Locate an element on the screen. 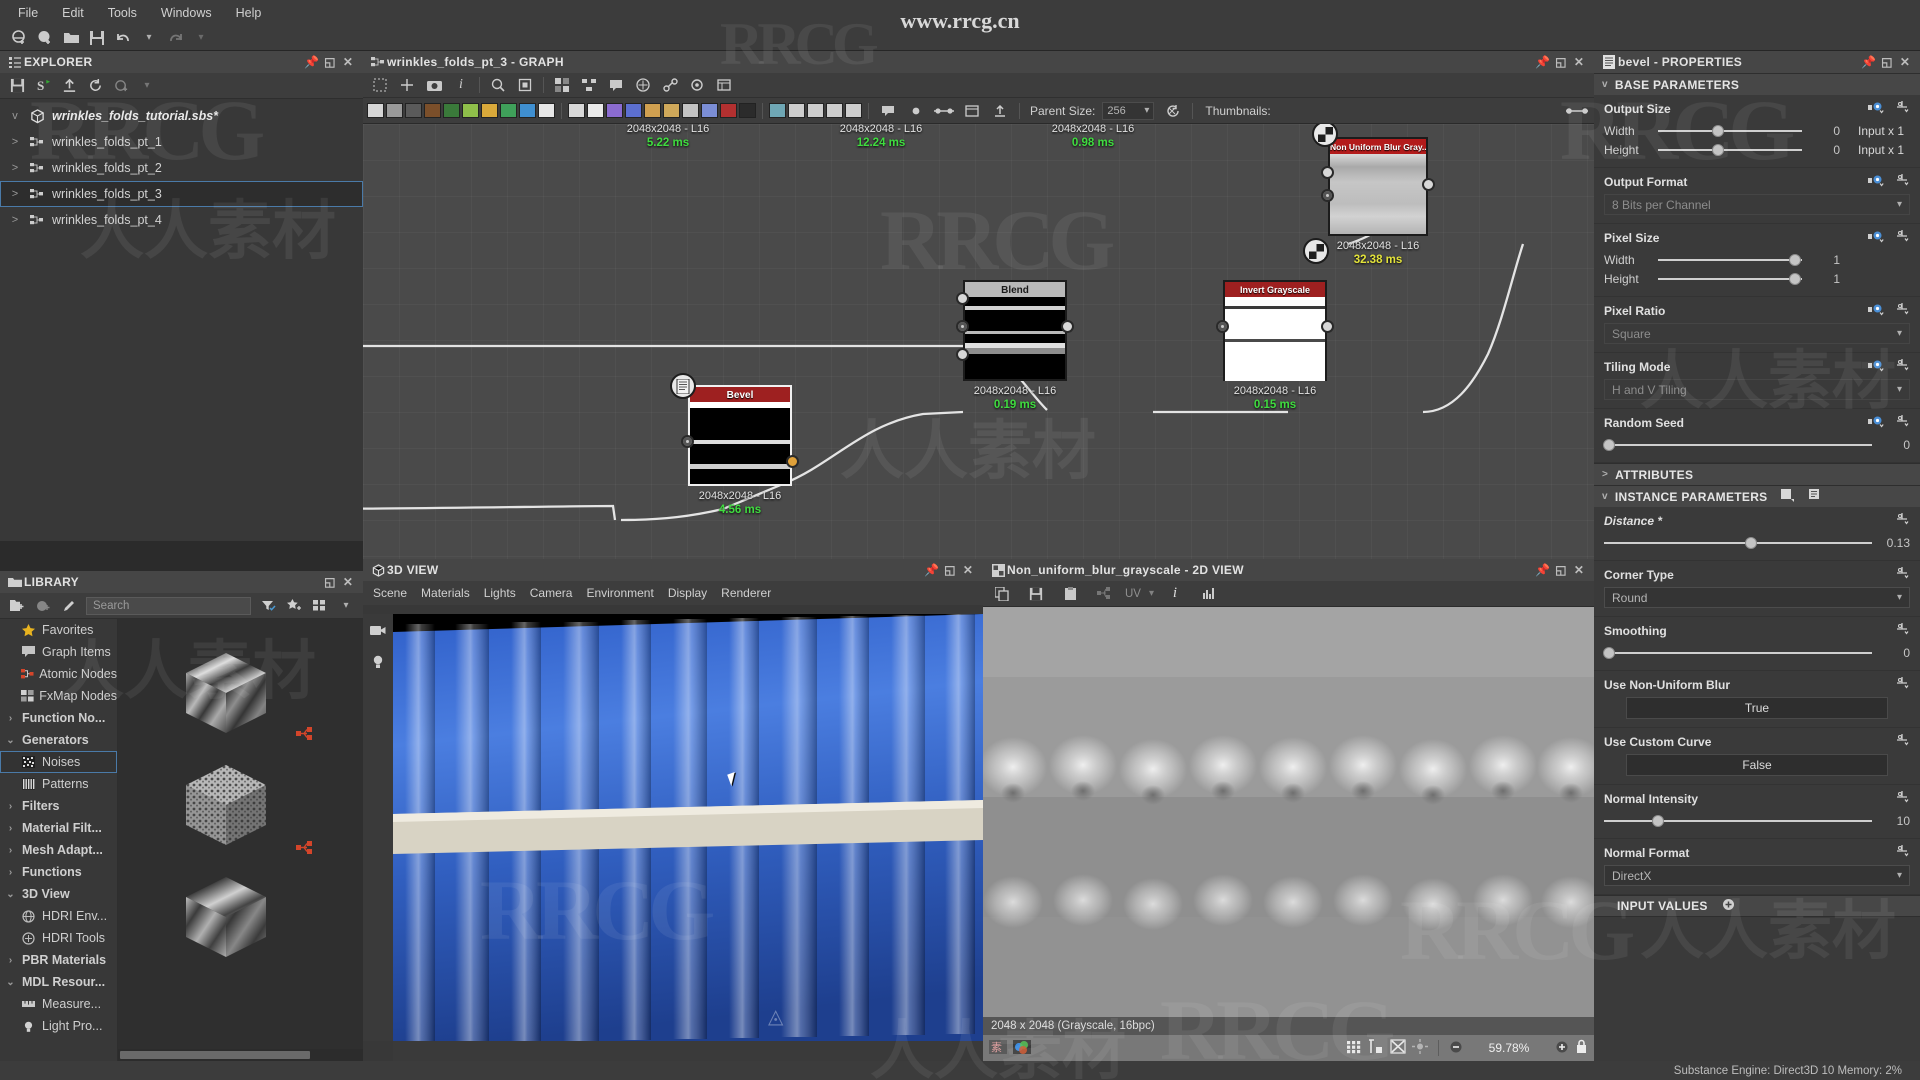 The image size is (1920, 1080). section-input-values: INPUT VALUES is located at coordinates (1757, 906).